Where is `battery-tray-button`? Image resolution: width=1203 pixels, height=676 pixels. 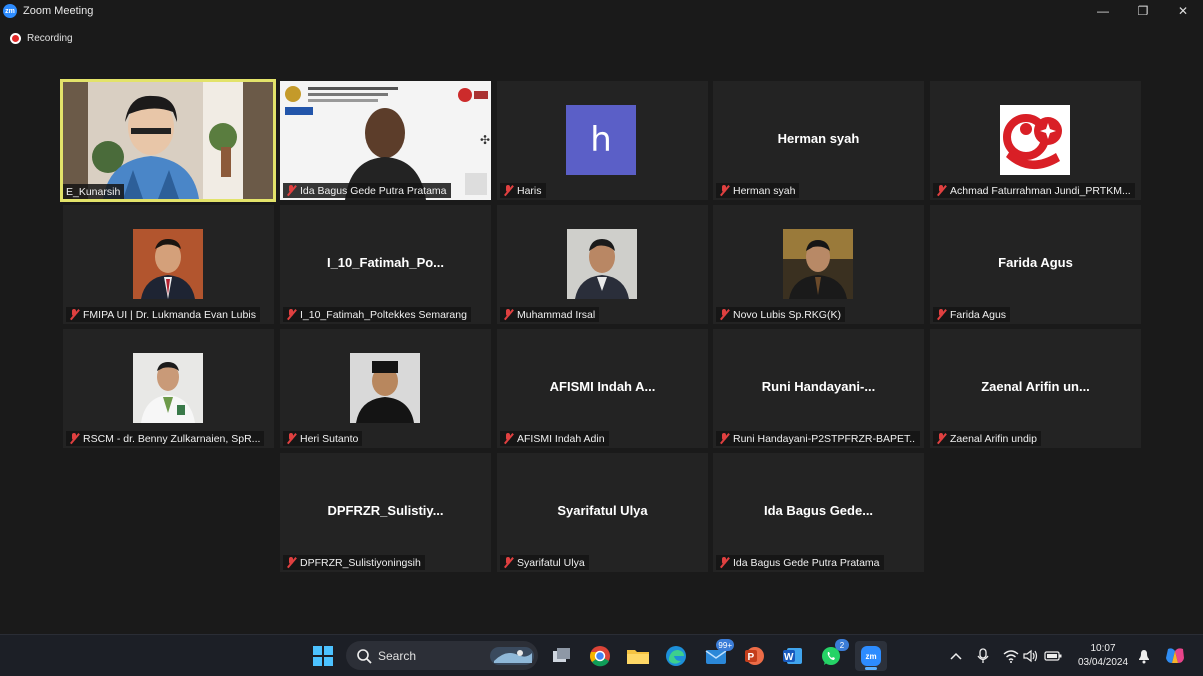 battery-tray-button is located at coordinates (1053, 656).